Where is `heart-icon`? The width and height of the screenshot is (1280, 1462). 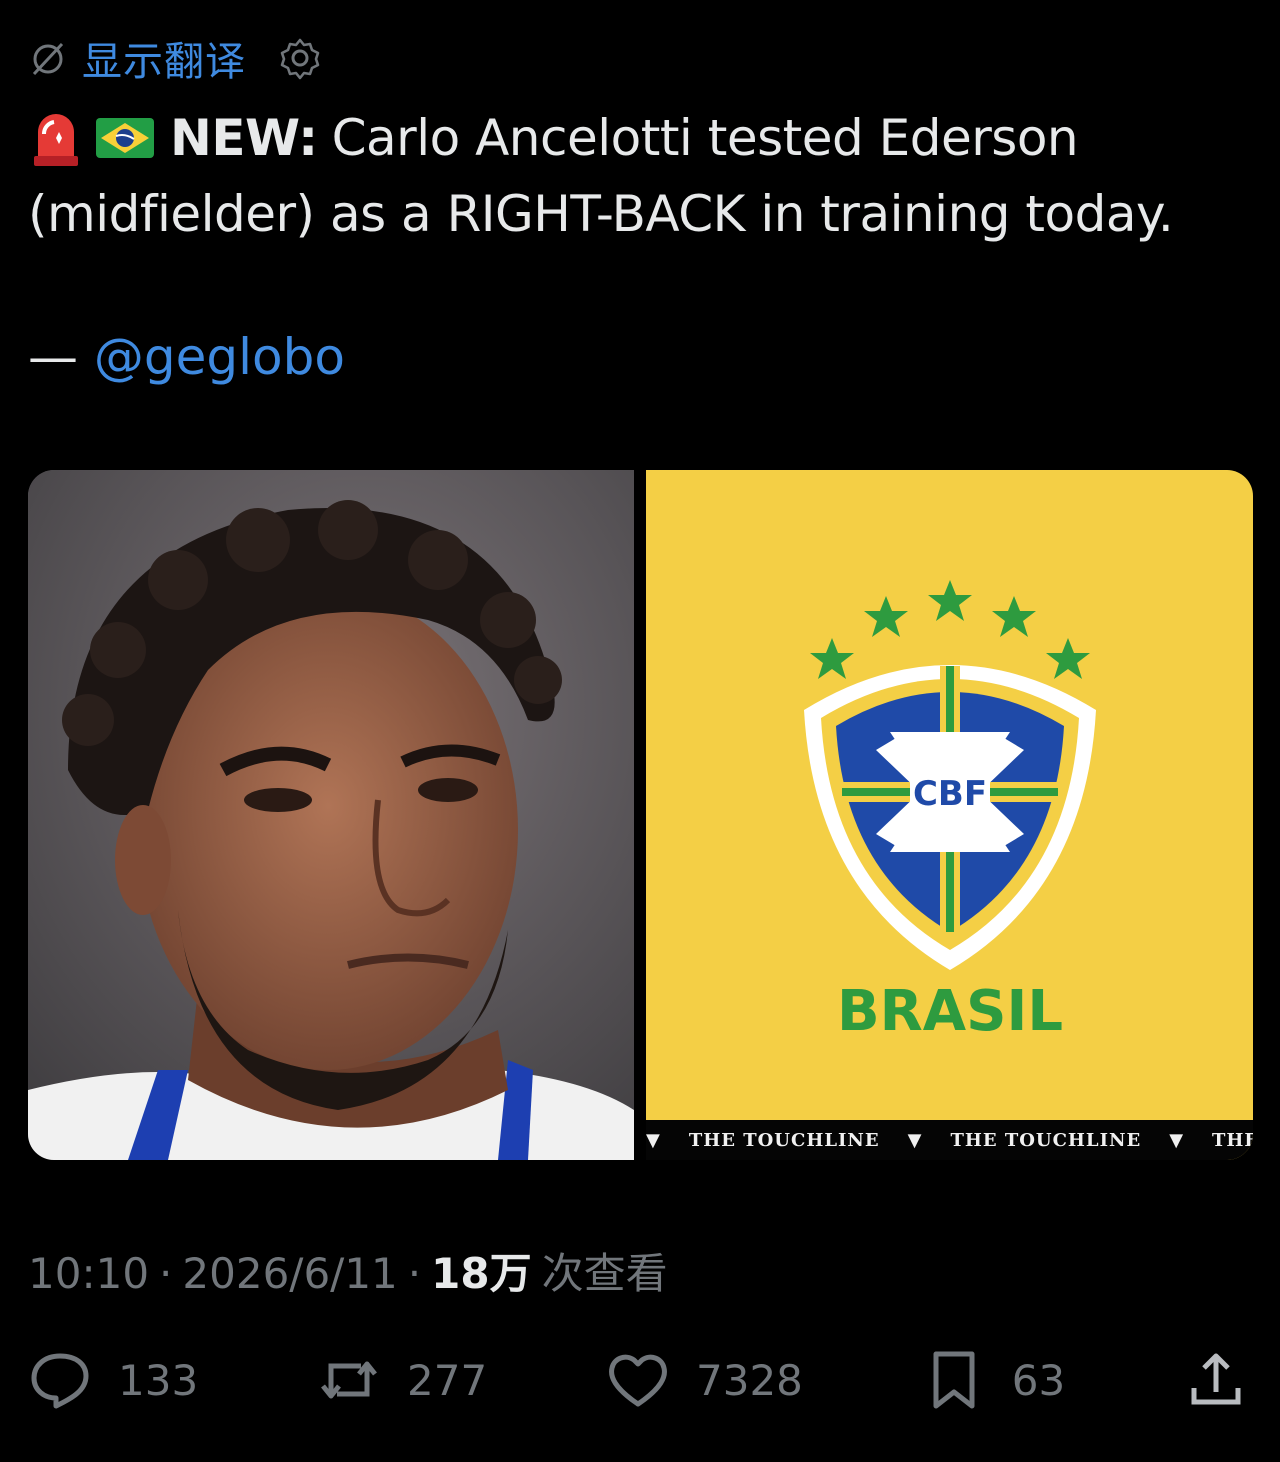 heart-icon is located at coordinates (638, 1380).